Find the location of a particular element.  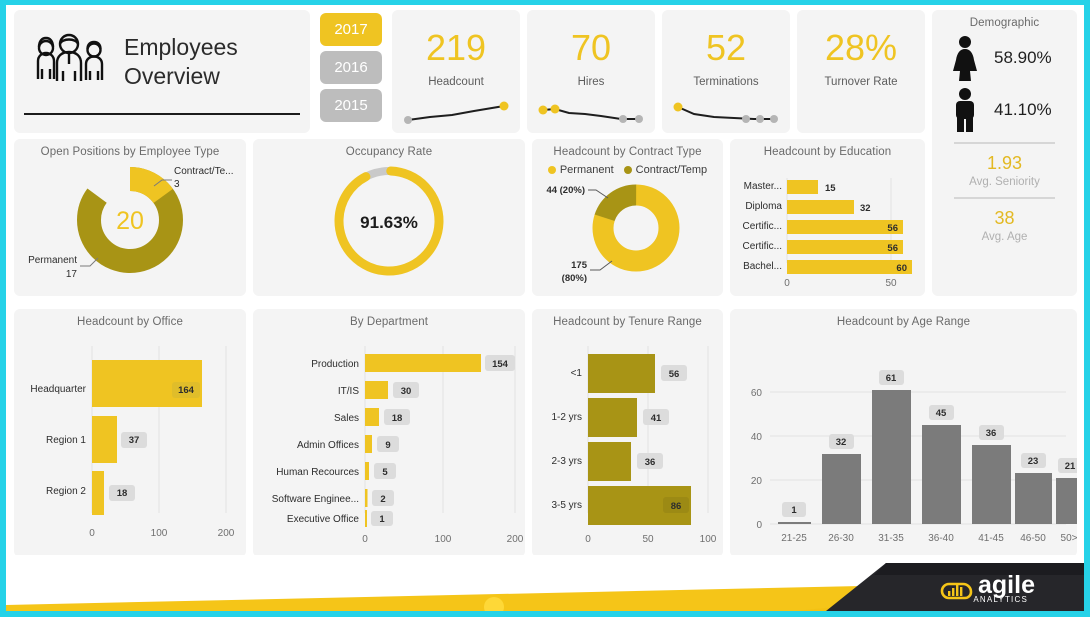

avg-age-label: Avg. Age is located at coordinates (1004, 237).